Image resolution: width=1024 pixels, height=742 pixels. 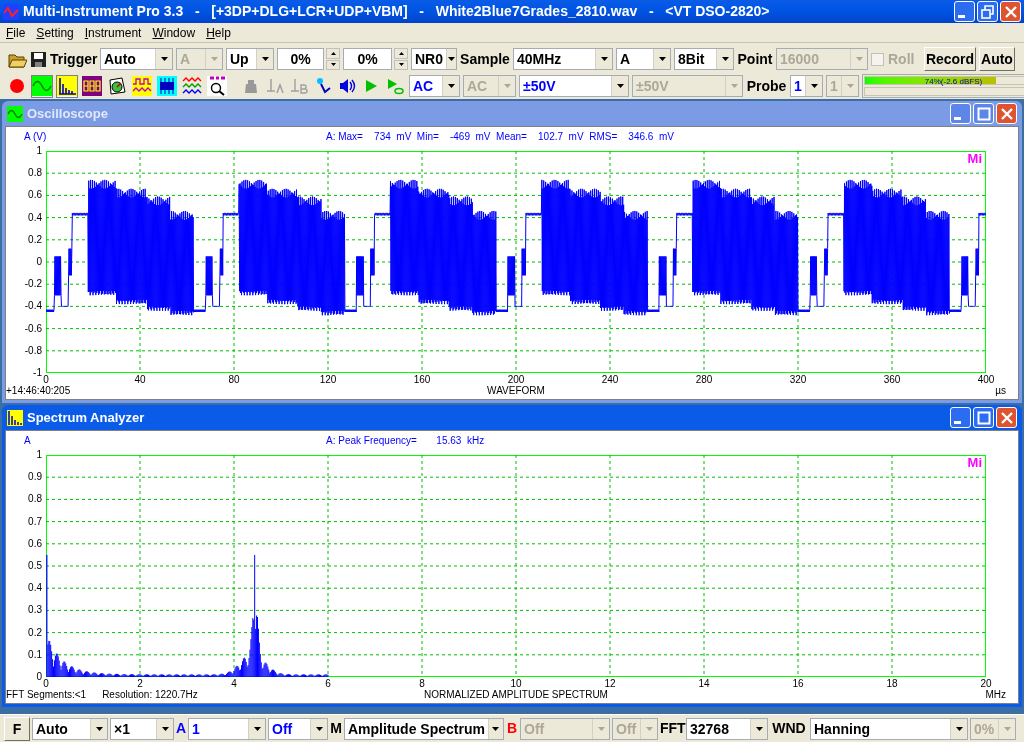 What do you see at coordinates (516, 380) in the screenshot?
I see `x-tick-label: 200` at bounding box center [516, 380].